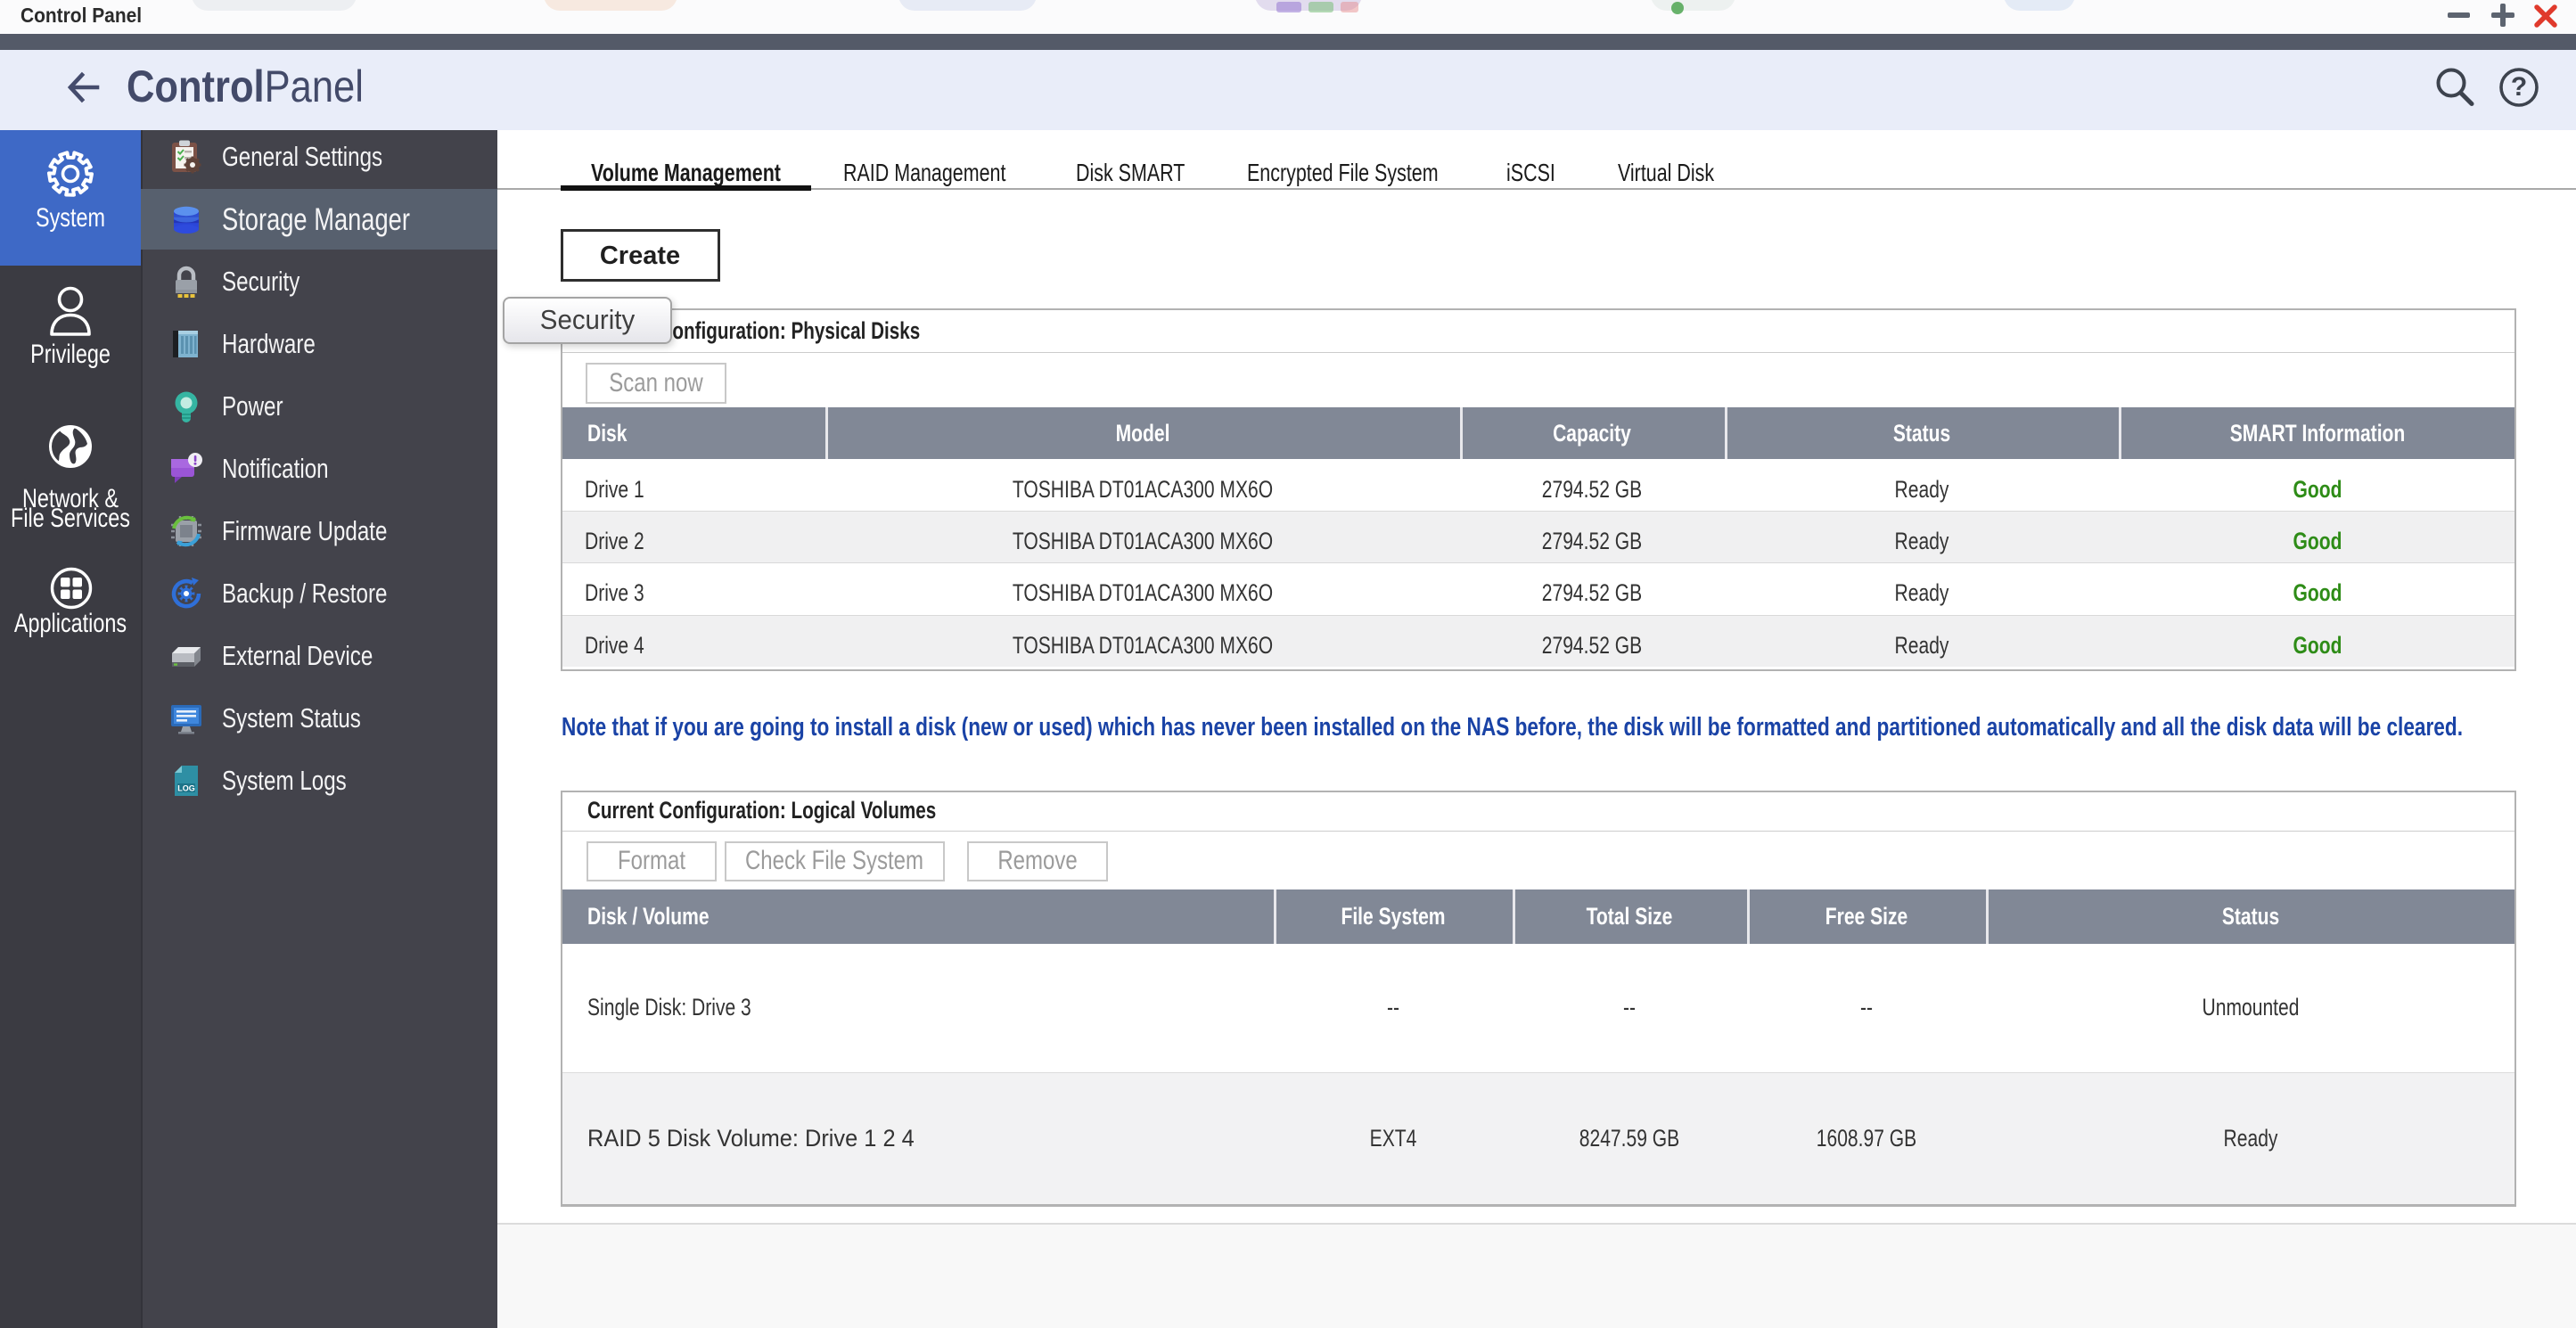  What do you see at coordinates (186, 788) in the screenshot?
I see `svg-text: LOG` at bounding box center [186, 788].